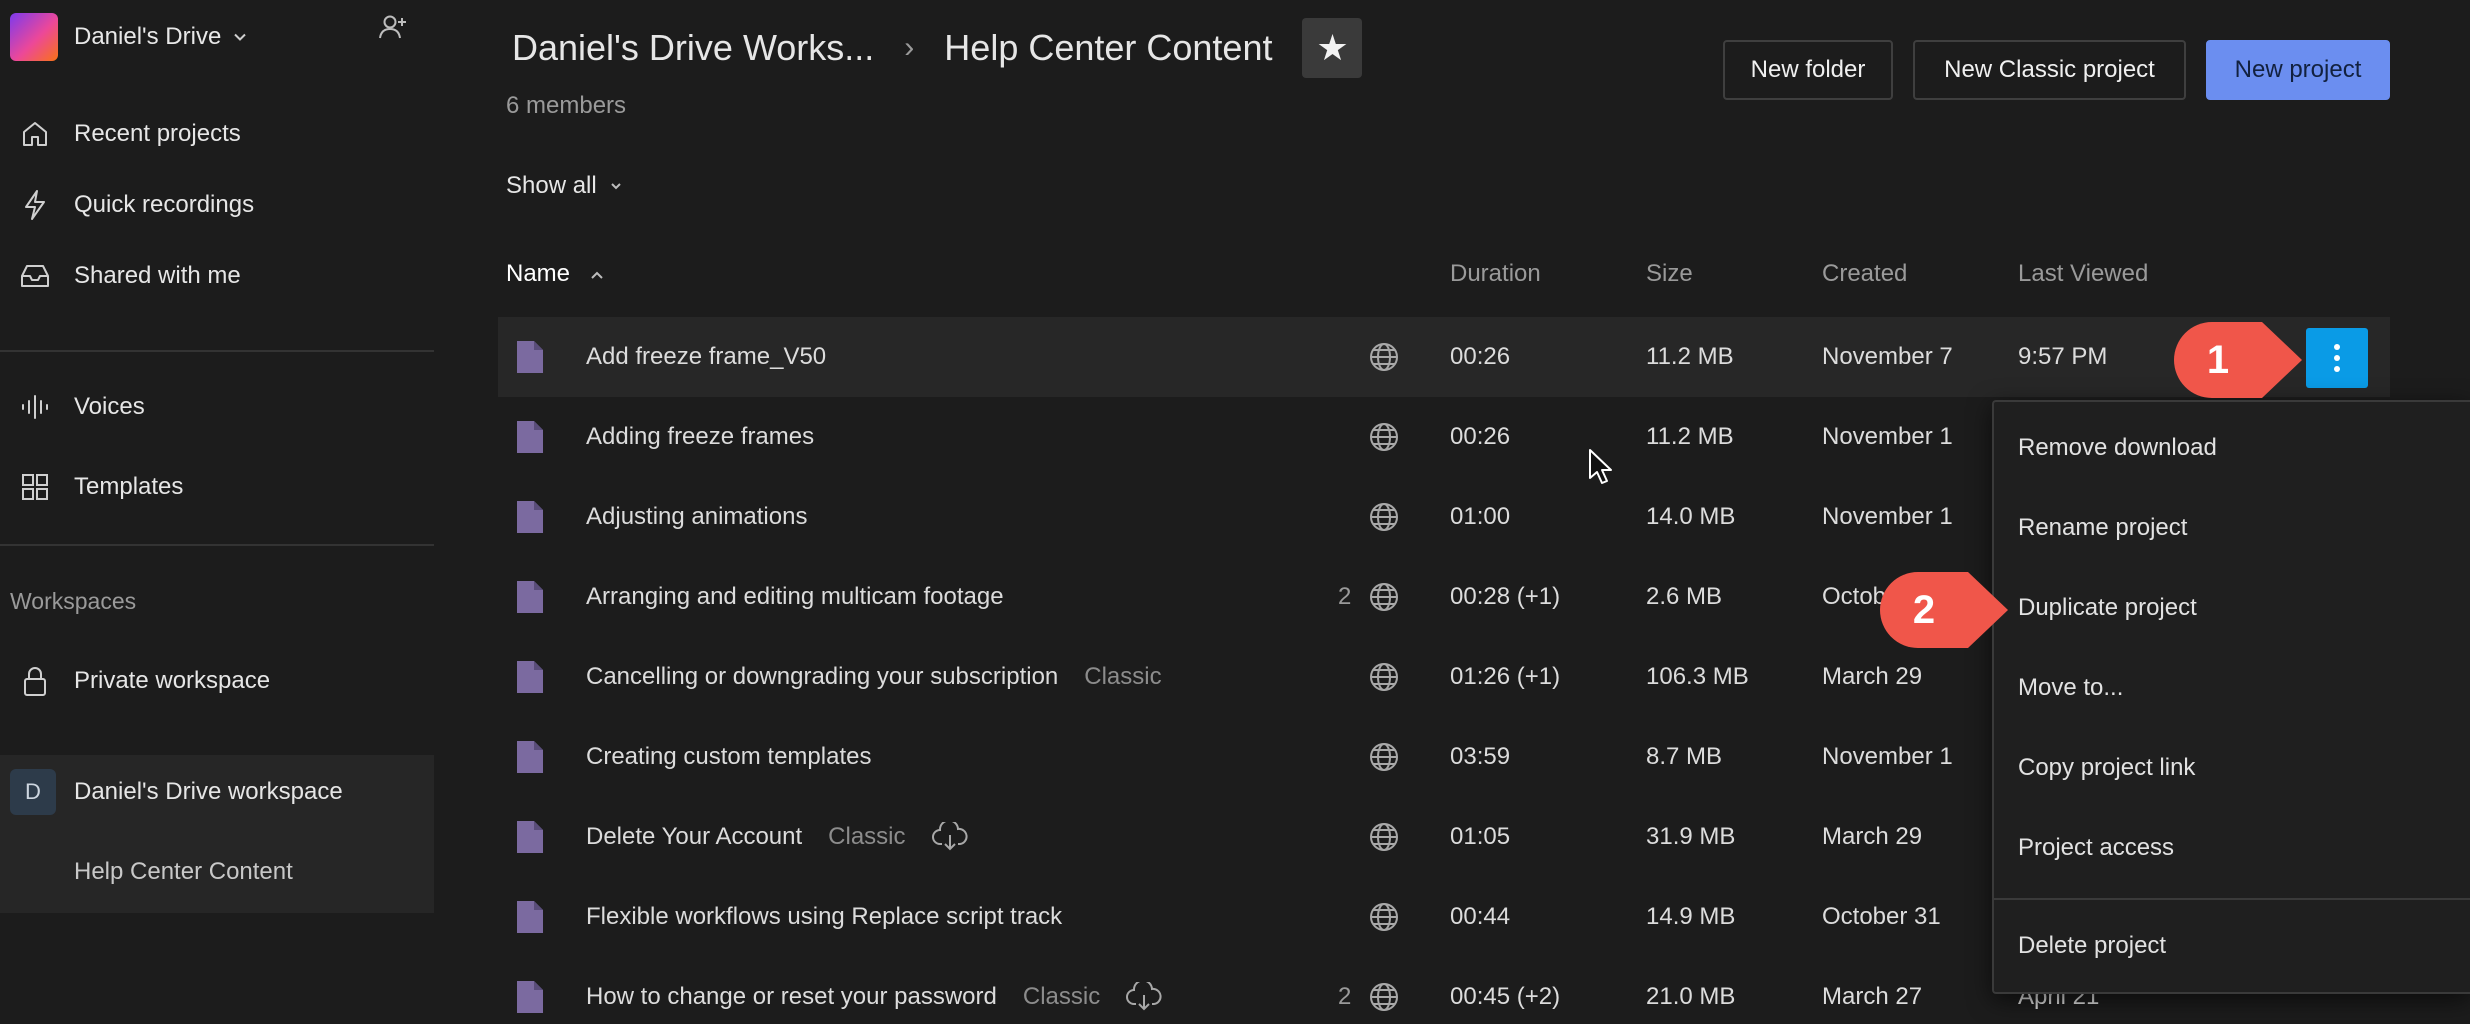 This screenshot has width=2470, height=1024. I want to click on chevron-down-icon, so click(616, 186).